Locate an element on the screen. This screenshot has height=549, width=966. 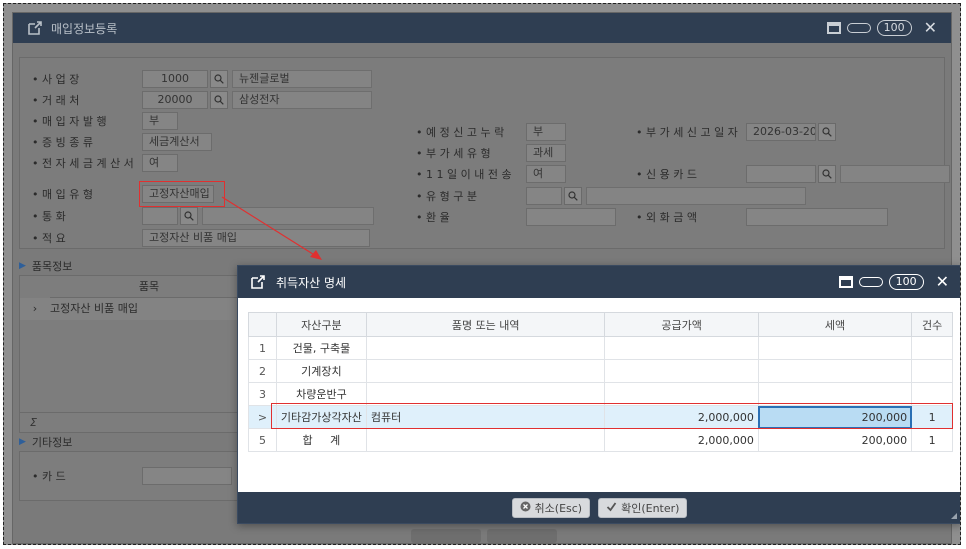
total-supply-amount: 2,000,000 is located at coordinates (681, 440).